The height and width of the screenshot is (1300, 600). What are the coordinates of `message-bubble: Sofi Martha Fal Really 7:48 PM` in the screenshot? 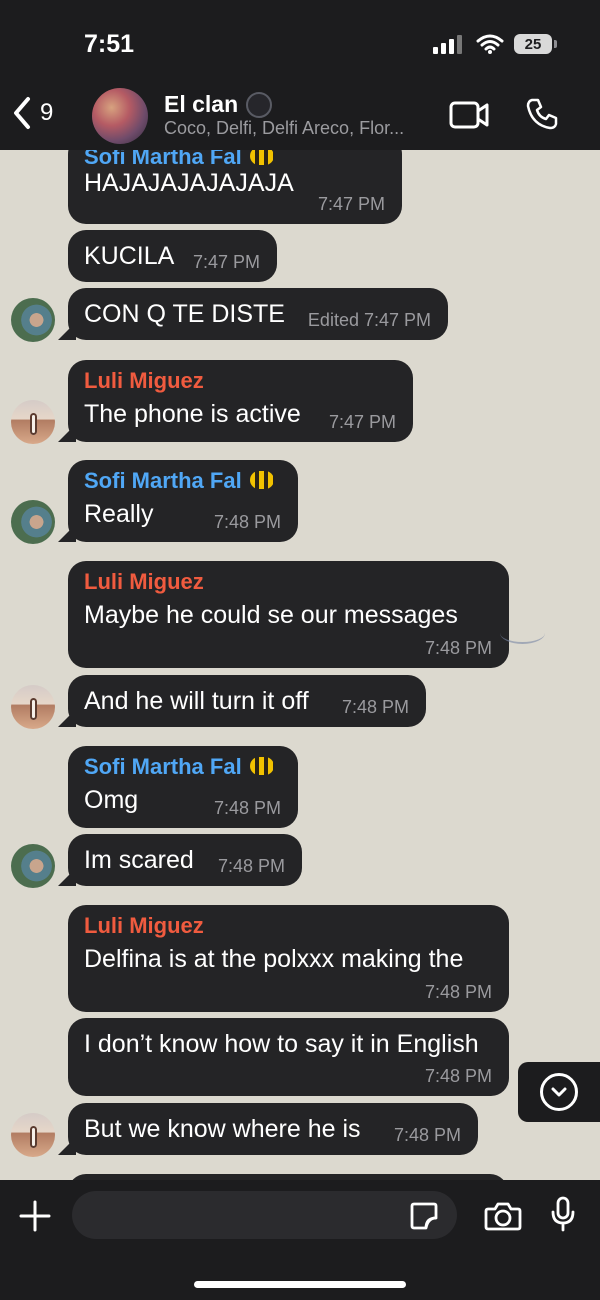 It's located at (183, 501).